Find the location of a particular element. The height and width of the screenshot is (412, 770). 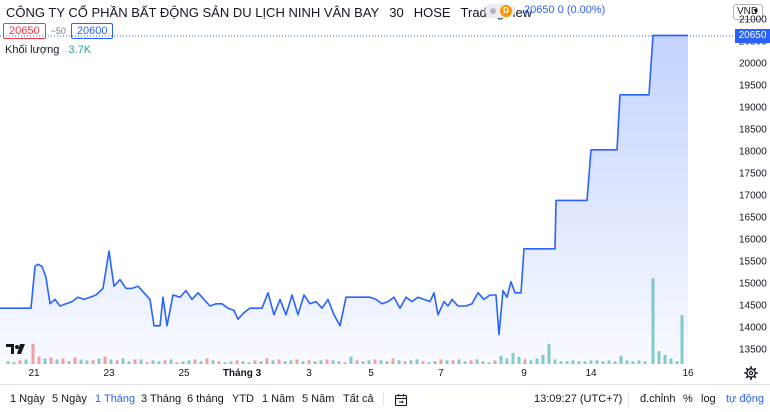

range-3m-button: 3 Tháng is located at coordinates (161, 399).